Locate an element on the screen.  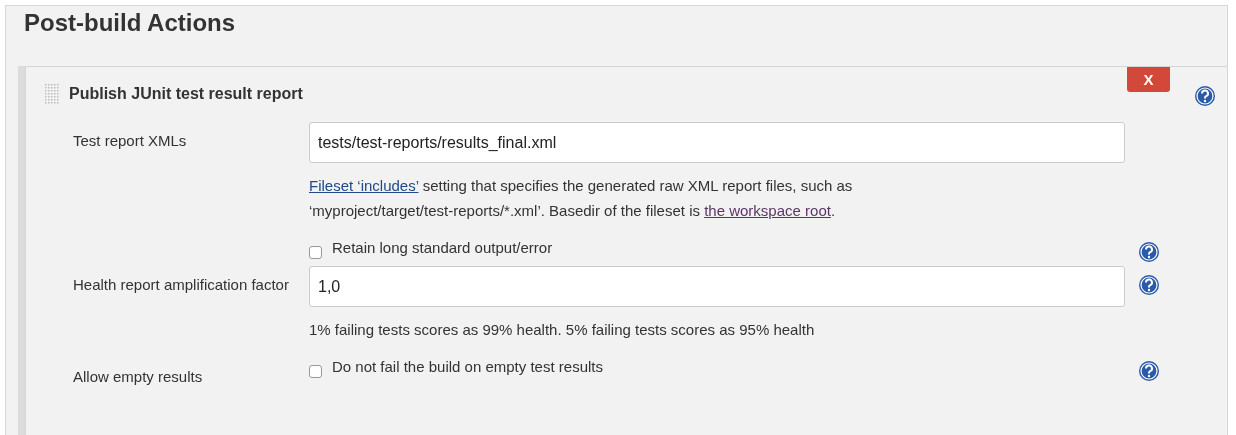
field-description: Fileset ‘includes’ setting that specifies the generated raw XML report files, such as ‘myproject/target/test-reports/*.xml’. Basedir of the fileset is the workspace root. is located at coordinates (581, 198).